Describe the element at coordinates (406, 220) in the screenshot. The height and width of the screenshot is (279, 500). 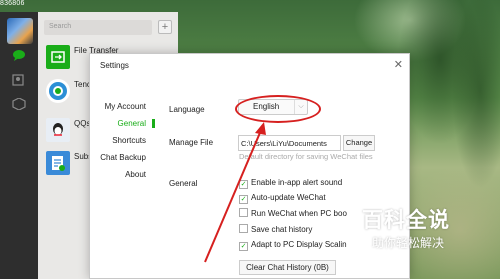
I see `watermark-title: 百科全说` at that location.